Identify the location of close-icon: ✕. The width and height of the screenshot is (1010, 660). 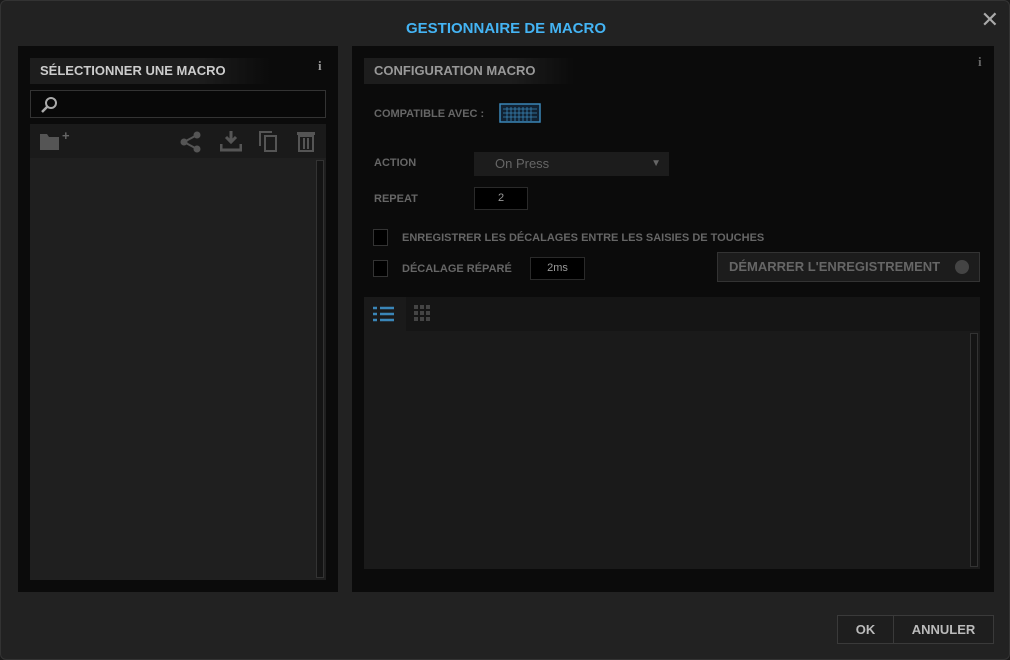
(990, 20).